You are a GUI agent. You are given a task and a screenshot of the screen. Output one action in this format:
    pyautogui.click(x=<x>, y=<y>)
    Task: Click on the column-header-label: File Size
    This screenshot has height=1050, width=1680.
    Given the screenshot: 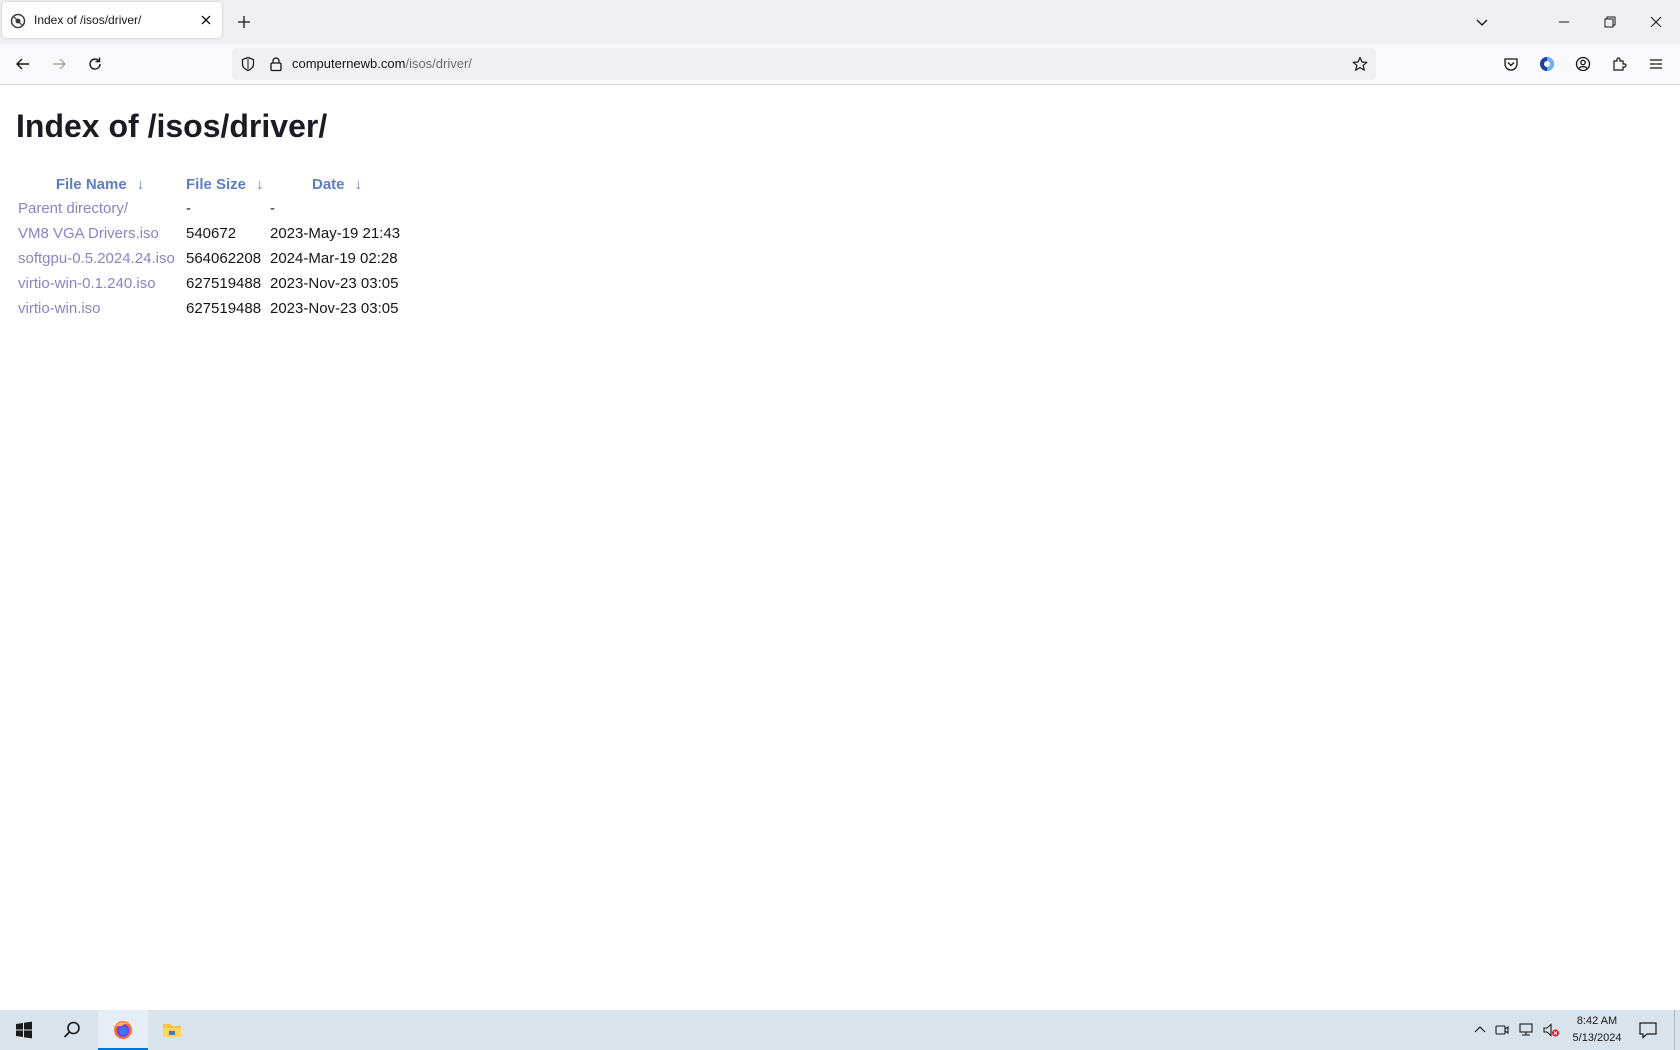 What is the action you would take?
    pyautogui.click(x=216, y=184)
    